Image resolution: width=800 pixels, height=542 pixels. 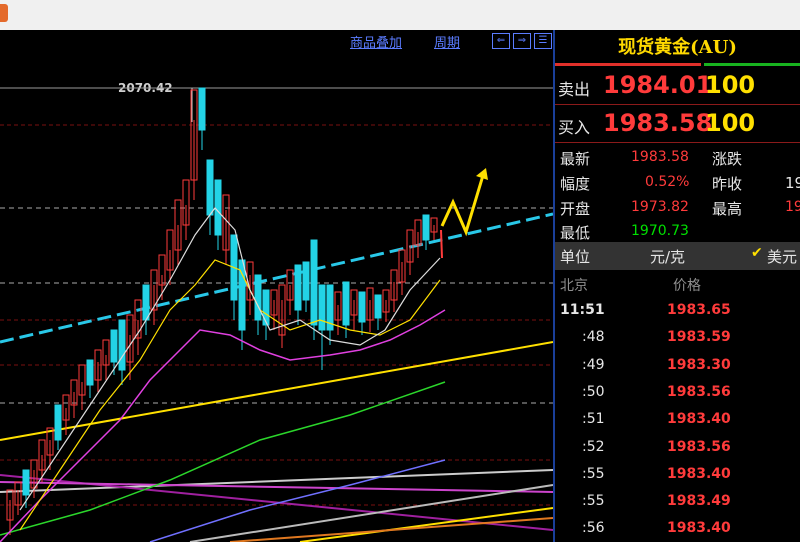 What do you see at coordinates (699, 364) in the screenshot?
I see `tick-price: 1983.30` at bounding box center [699, 364].